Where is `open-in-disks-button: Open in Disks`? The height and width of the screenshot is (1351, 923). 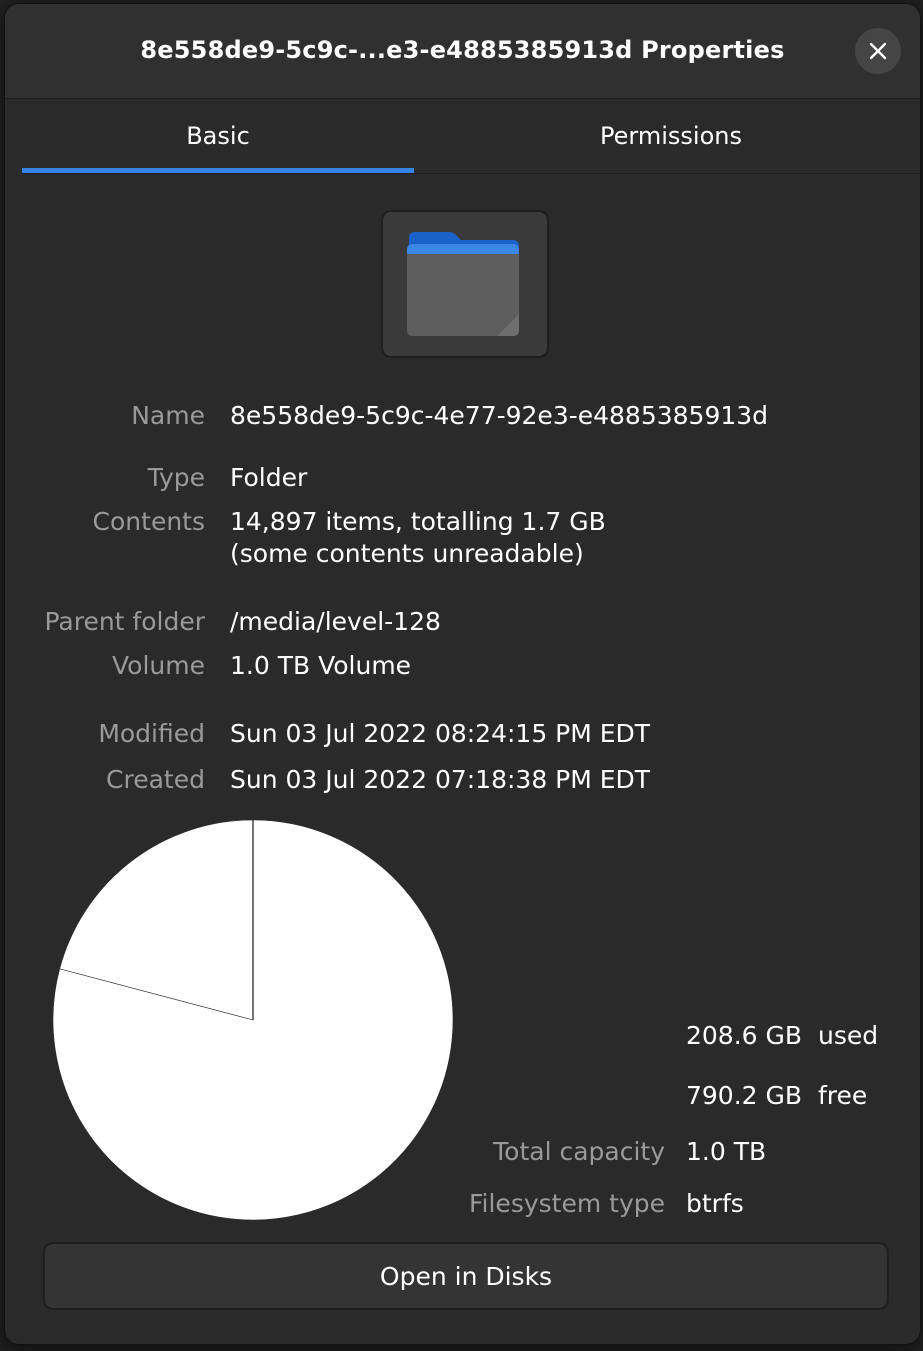
open-in-disks-button: Open in Disks is located at coordinates (466, 1276).